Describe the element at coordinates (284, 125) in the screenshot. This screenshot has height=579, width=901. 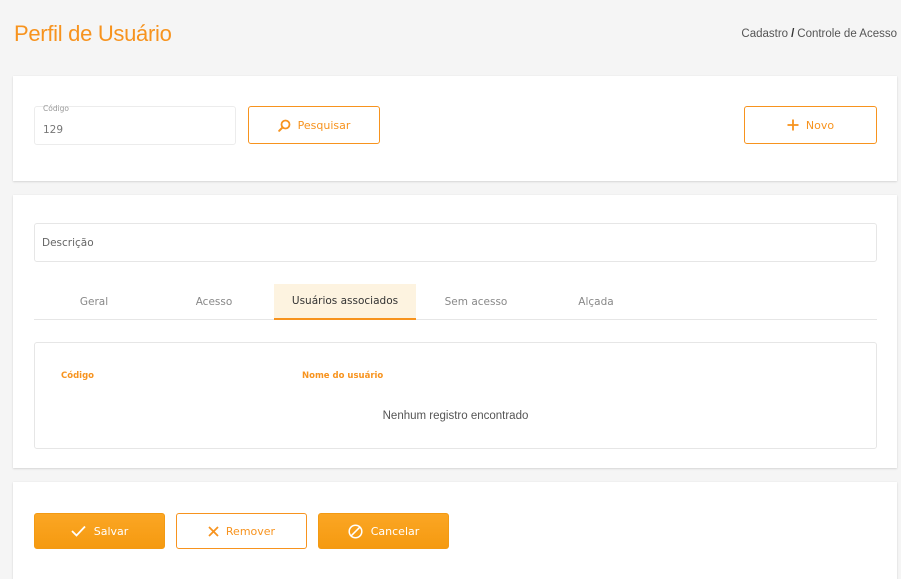
I see `search-icon` at that location.